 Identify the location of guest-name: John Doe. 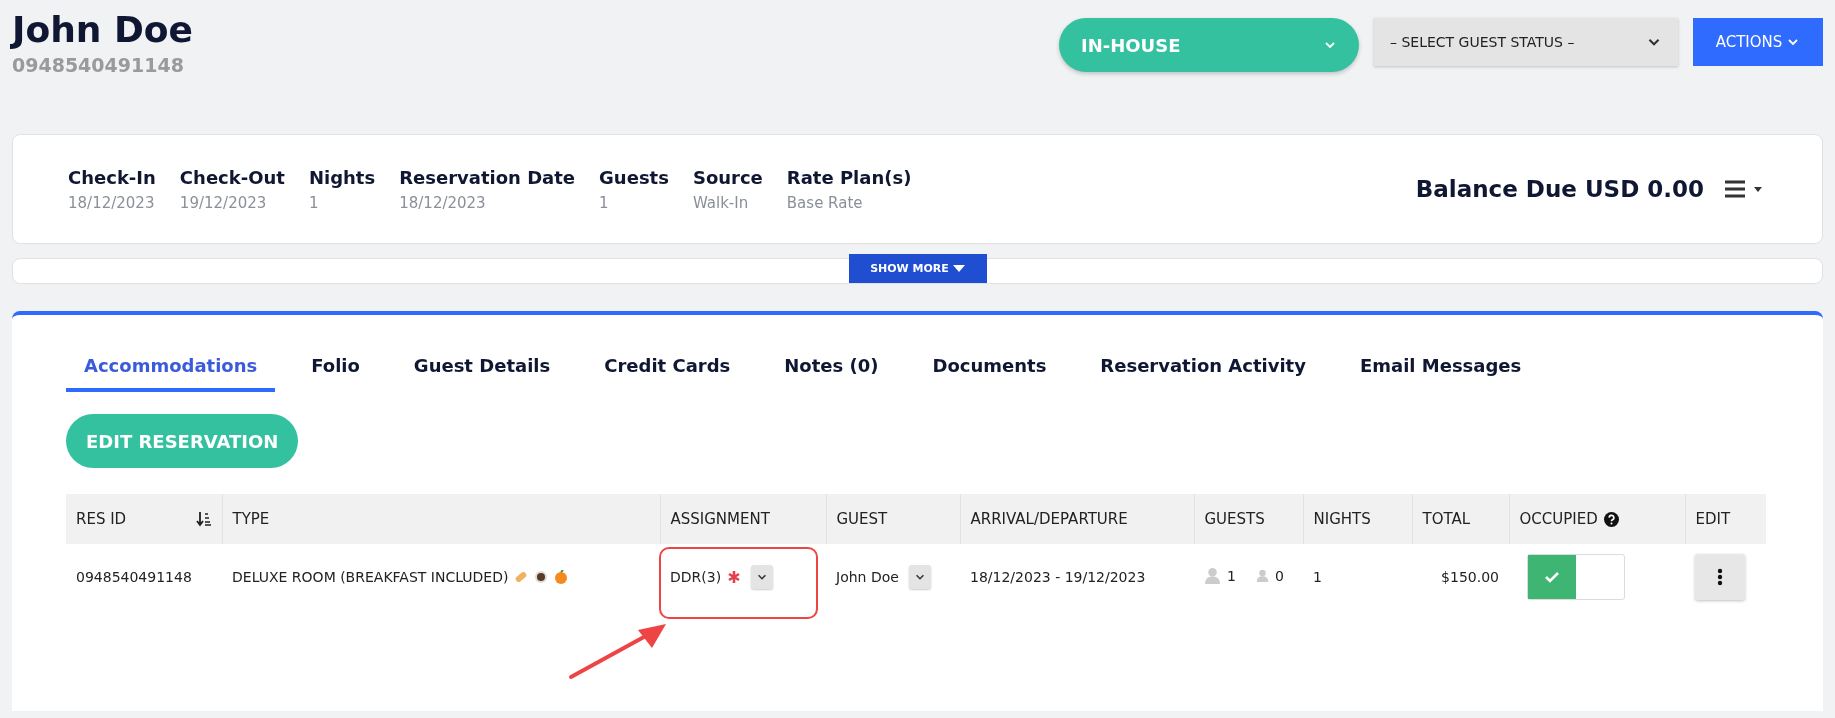
(102, 30).